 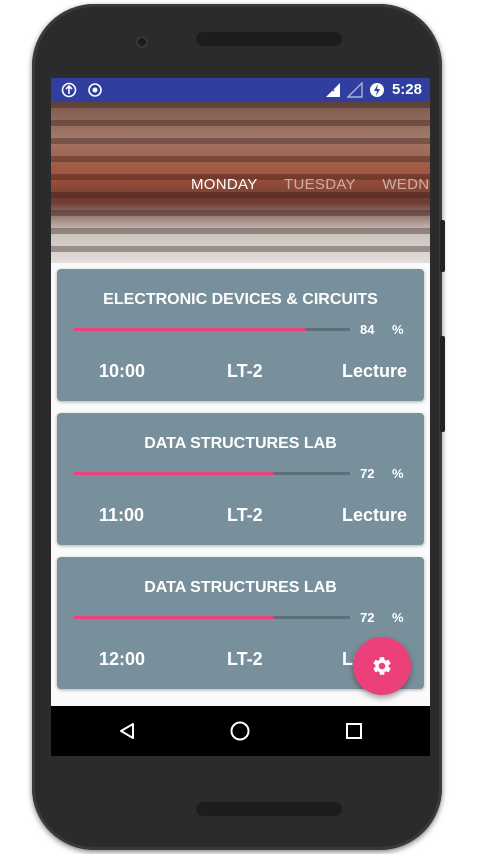 I want to click on back-button, so click(x=127, y=731).